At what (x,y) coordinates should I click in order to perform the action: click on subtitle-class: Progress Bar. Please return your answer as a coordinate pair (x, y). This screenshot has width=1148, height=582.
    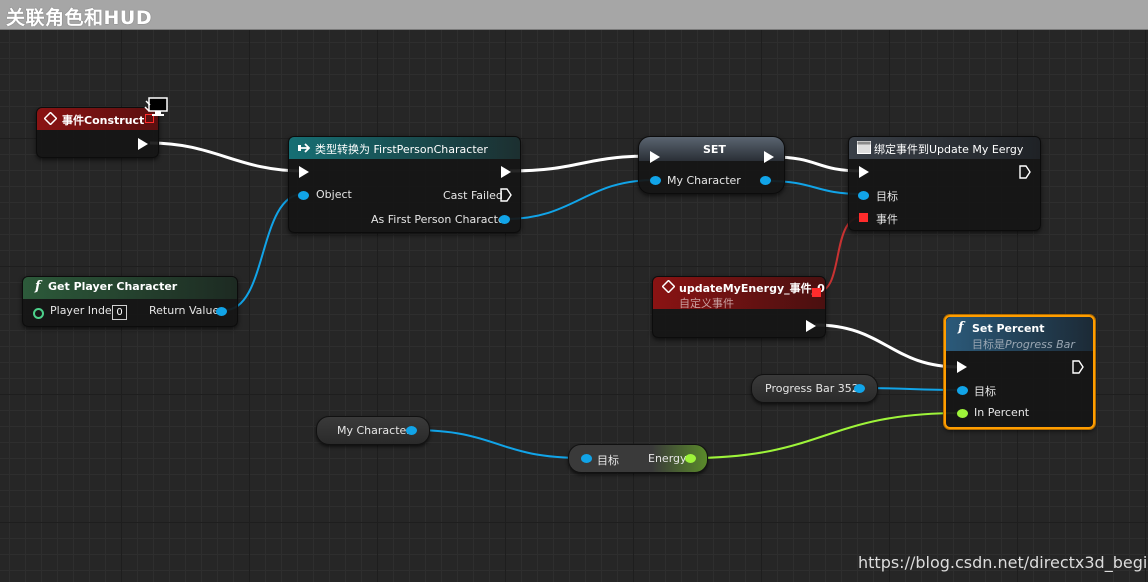
    Looking at the image, I should click on (1040, 344).